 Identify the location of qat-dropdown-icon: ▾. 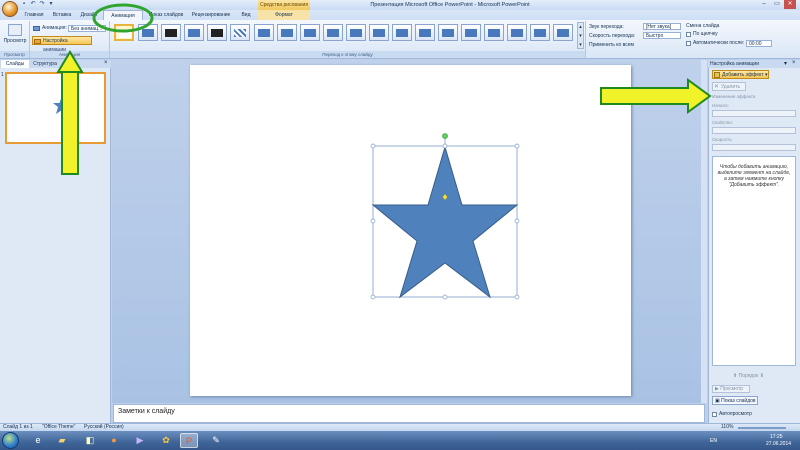
(51, 4).